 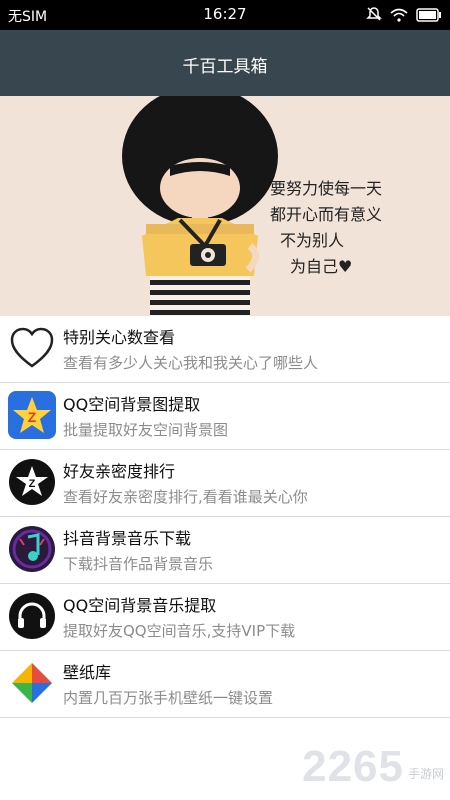 I want to click on list-item-title: 壁纸库, so click(x=87, y=672).